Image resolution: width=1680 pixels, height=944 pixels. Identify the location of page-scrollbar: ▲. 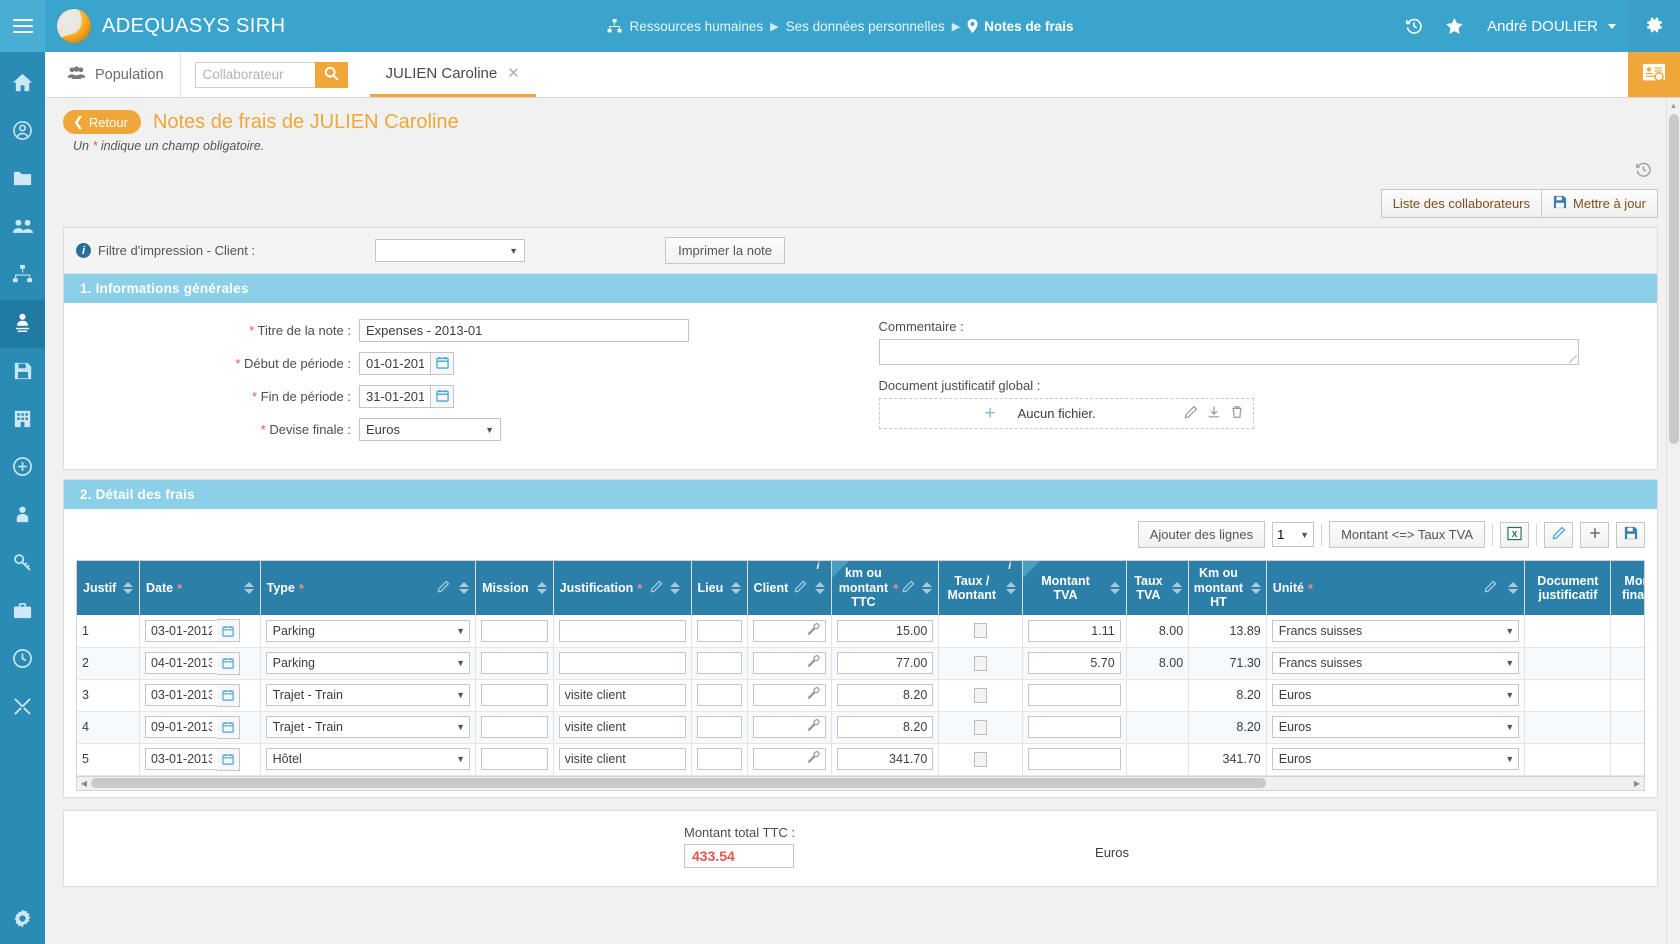
(1673, 521).